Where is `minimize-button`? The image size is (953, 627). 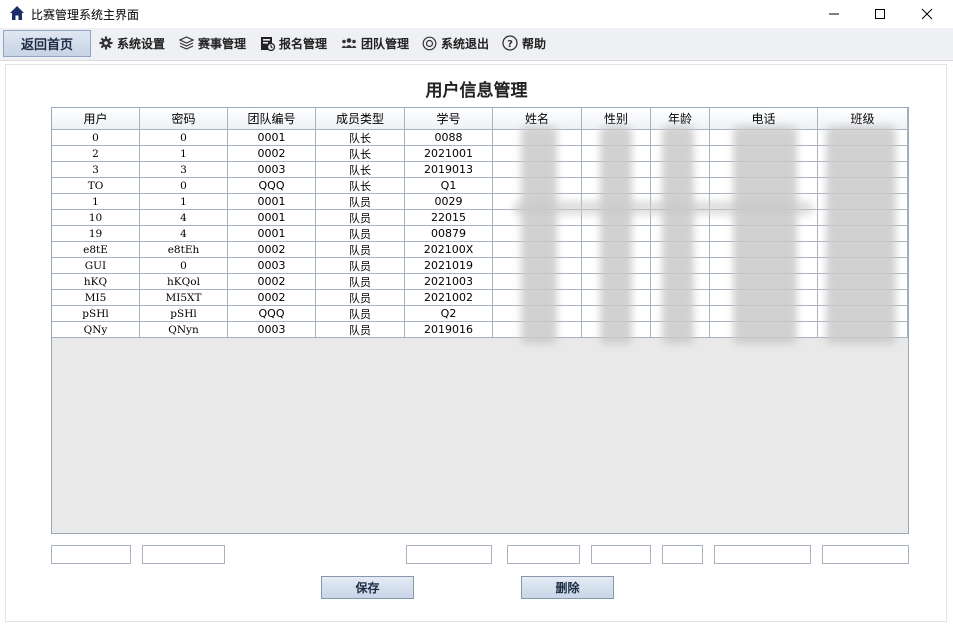 minimize-button is located at coordinates (834, 14).